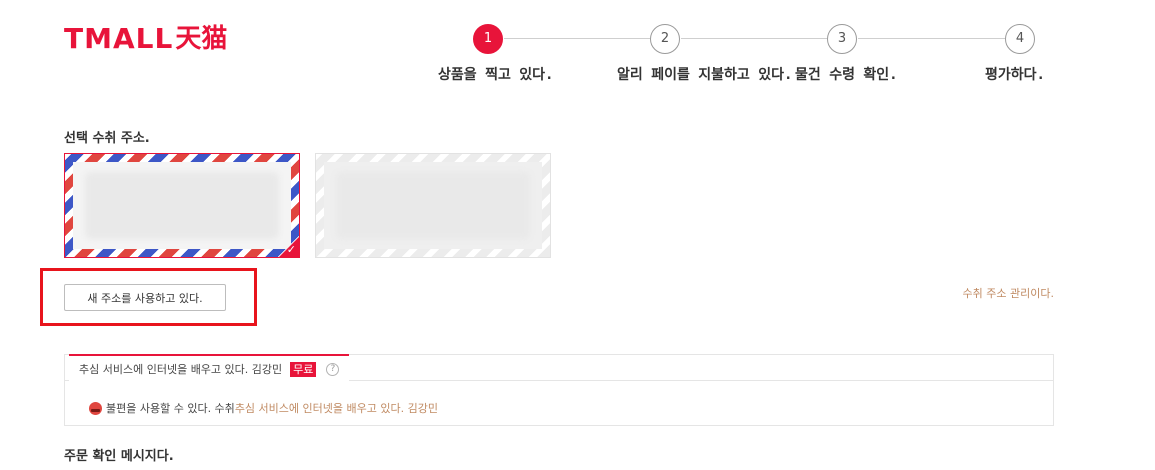 The width and height of the screenshot is (1155, 470). I want to click on service-icon, so click(95, 408).